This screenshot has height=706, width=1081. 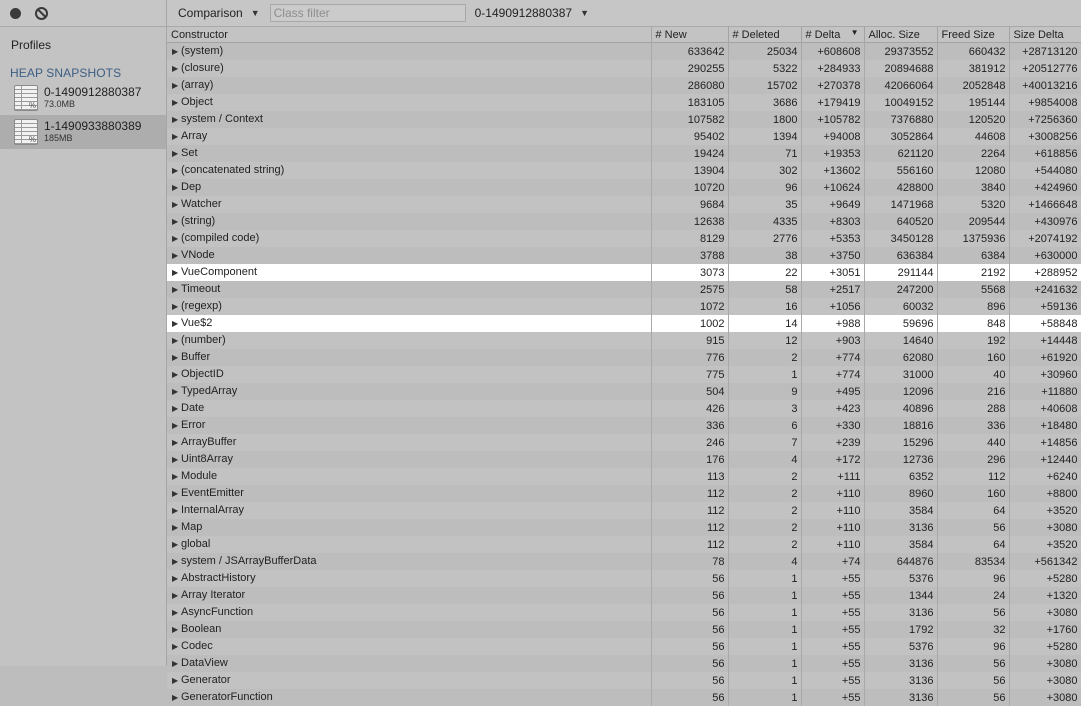 What do you see at coordinates (1045, 35) in the screenshot?
I see `column-header-size-delta: Size Delta` at bounding box center [1045, 35].